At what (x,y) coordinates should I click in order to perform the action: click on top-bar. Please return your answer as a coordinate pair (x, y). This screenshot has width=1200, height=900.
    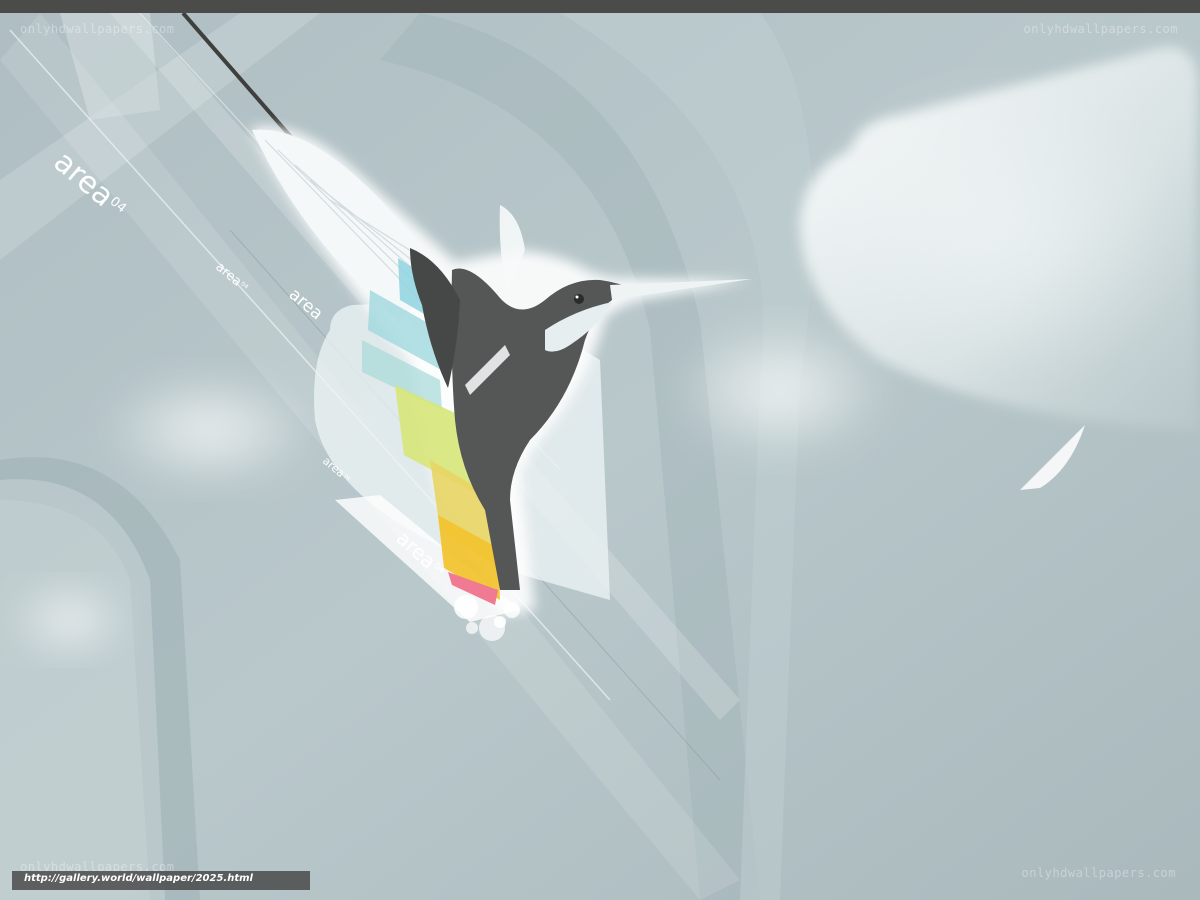
    Looking at the image, I should click on (600, 6).